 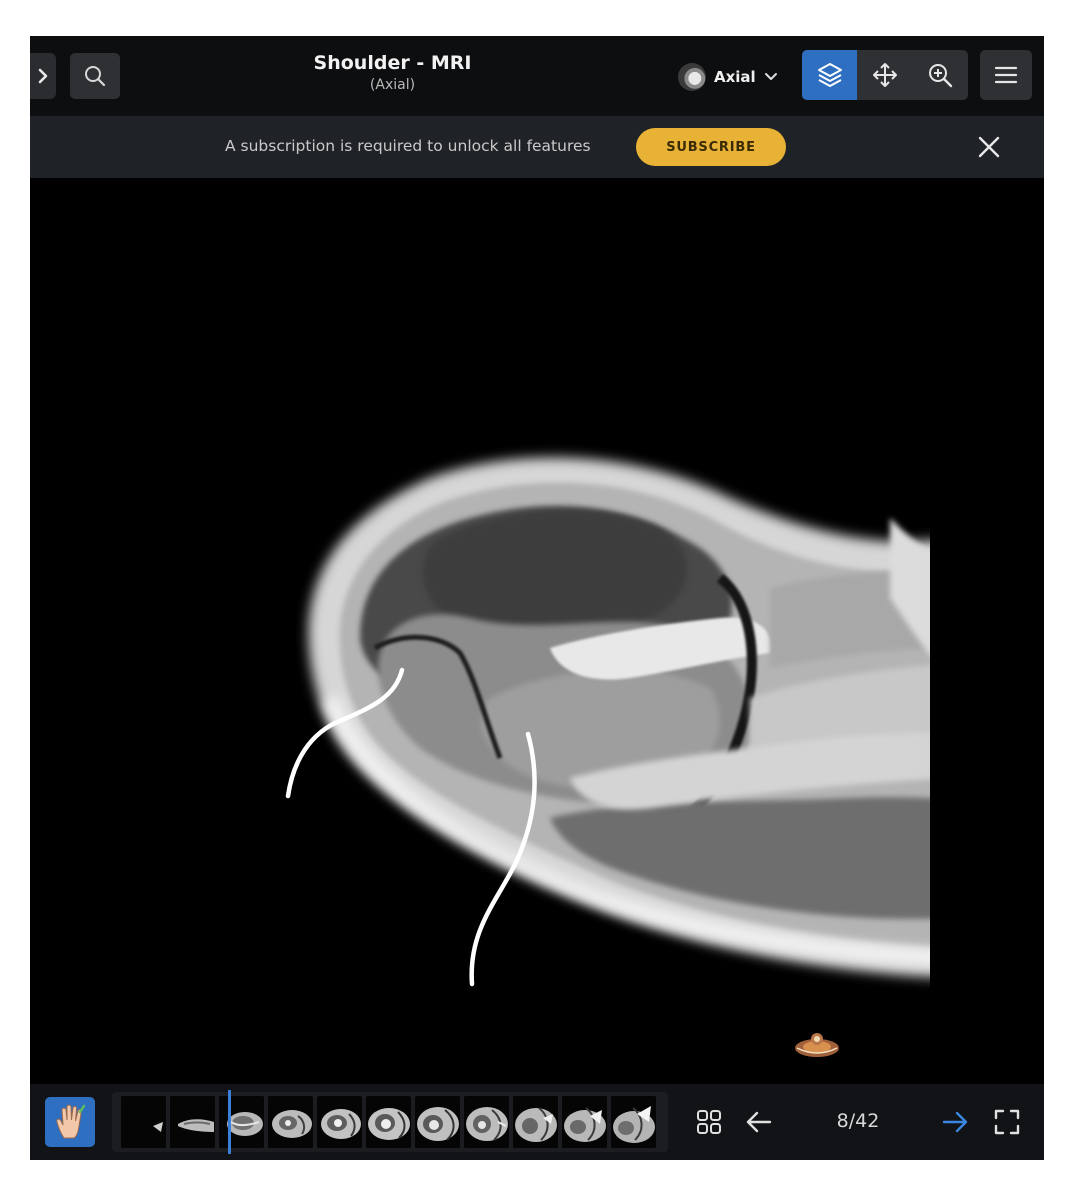 What do you see at coordinates (817, 1046) in the screenshot?
I see `body-orientation-icon` at bounding box center [817, 1046].